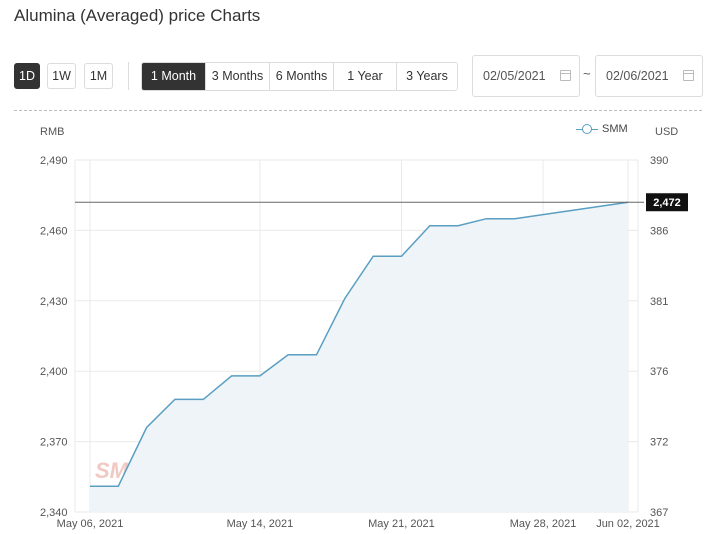 The height and width of the screenshot is (534, 705). I want to click on y-right-tick-label: 372, so click(659, 443).